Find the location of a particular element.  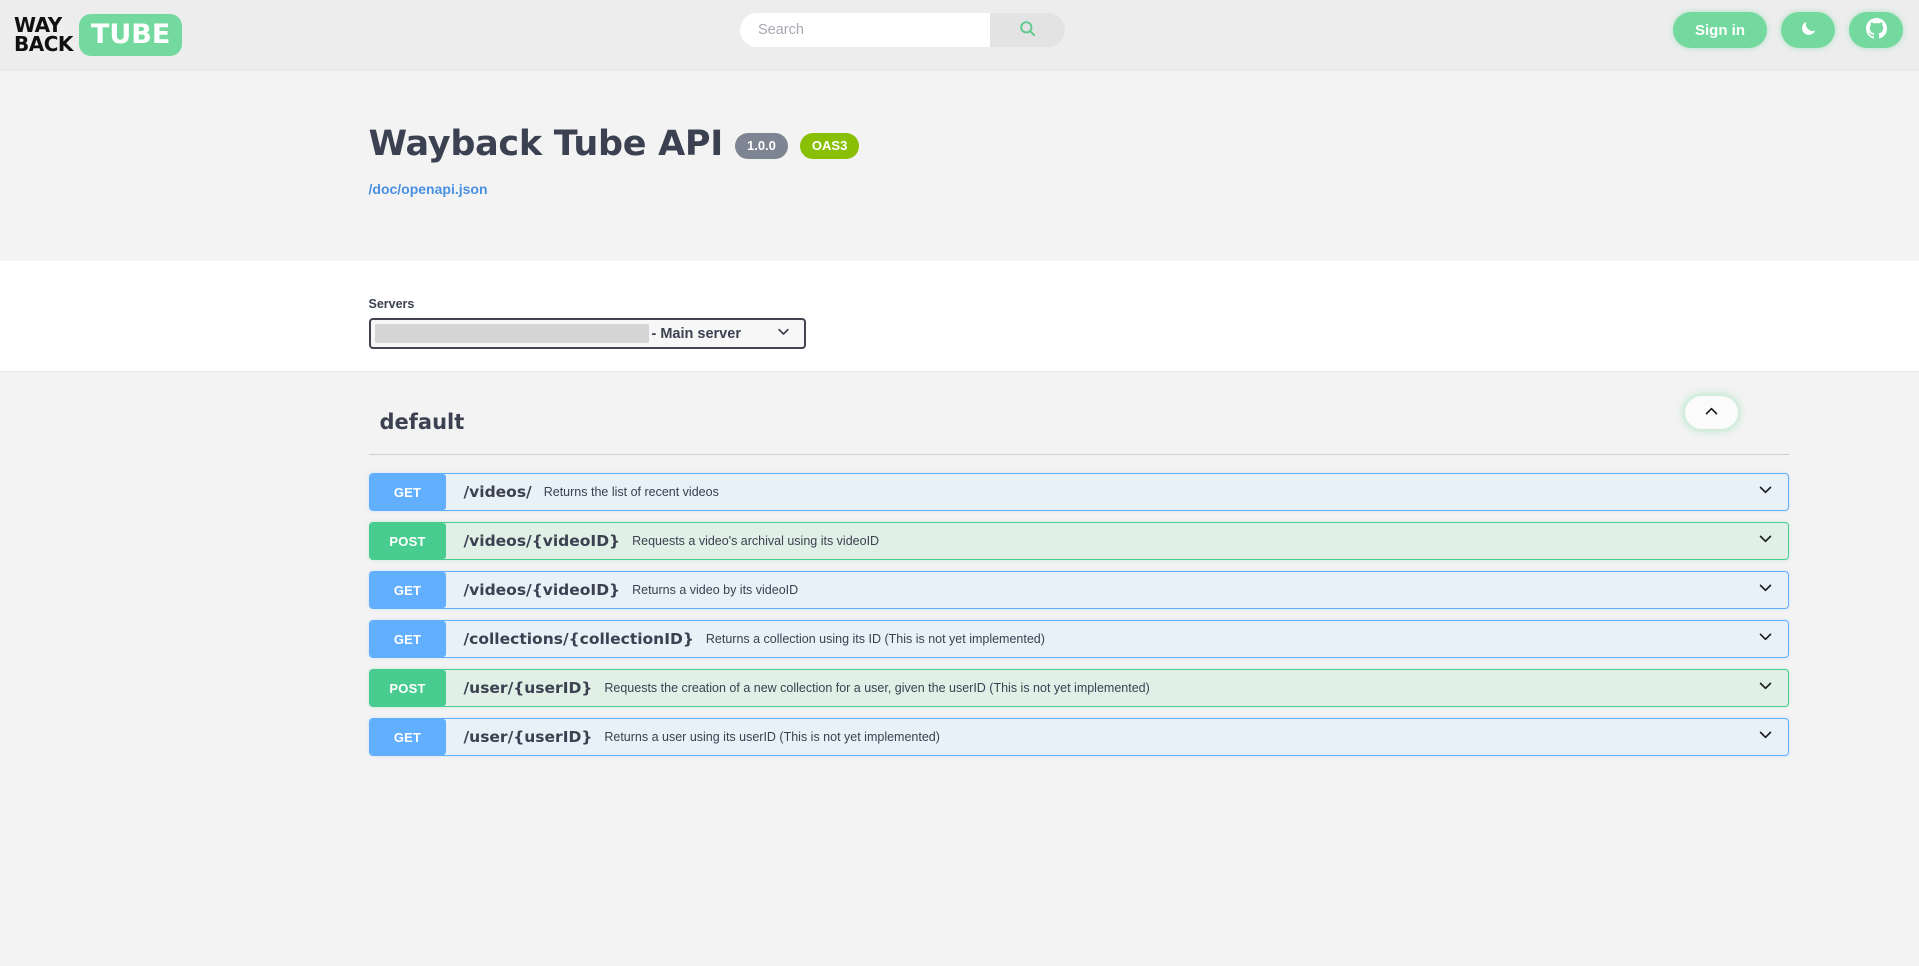

tag-header: default is located at coordinates (1078, 425).